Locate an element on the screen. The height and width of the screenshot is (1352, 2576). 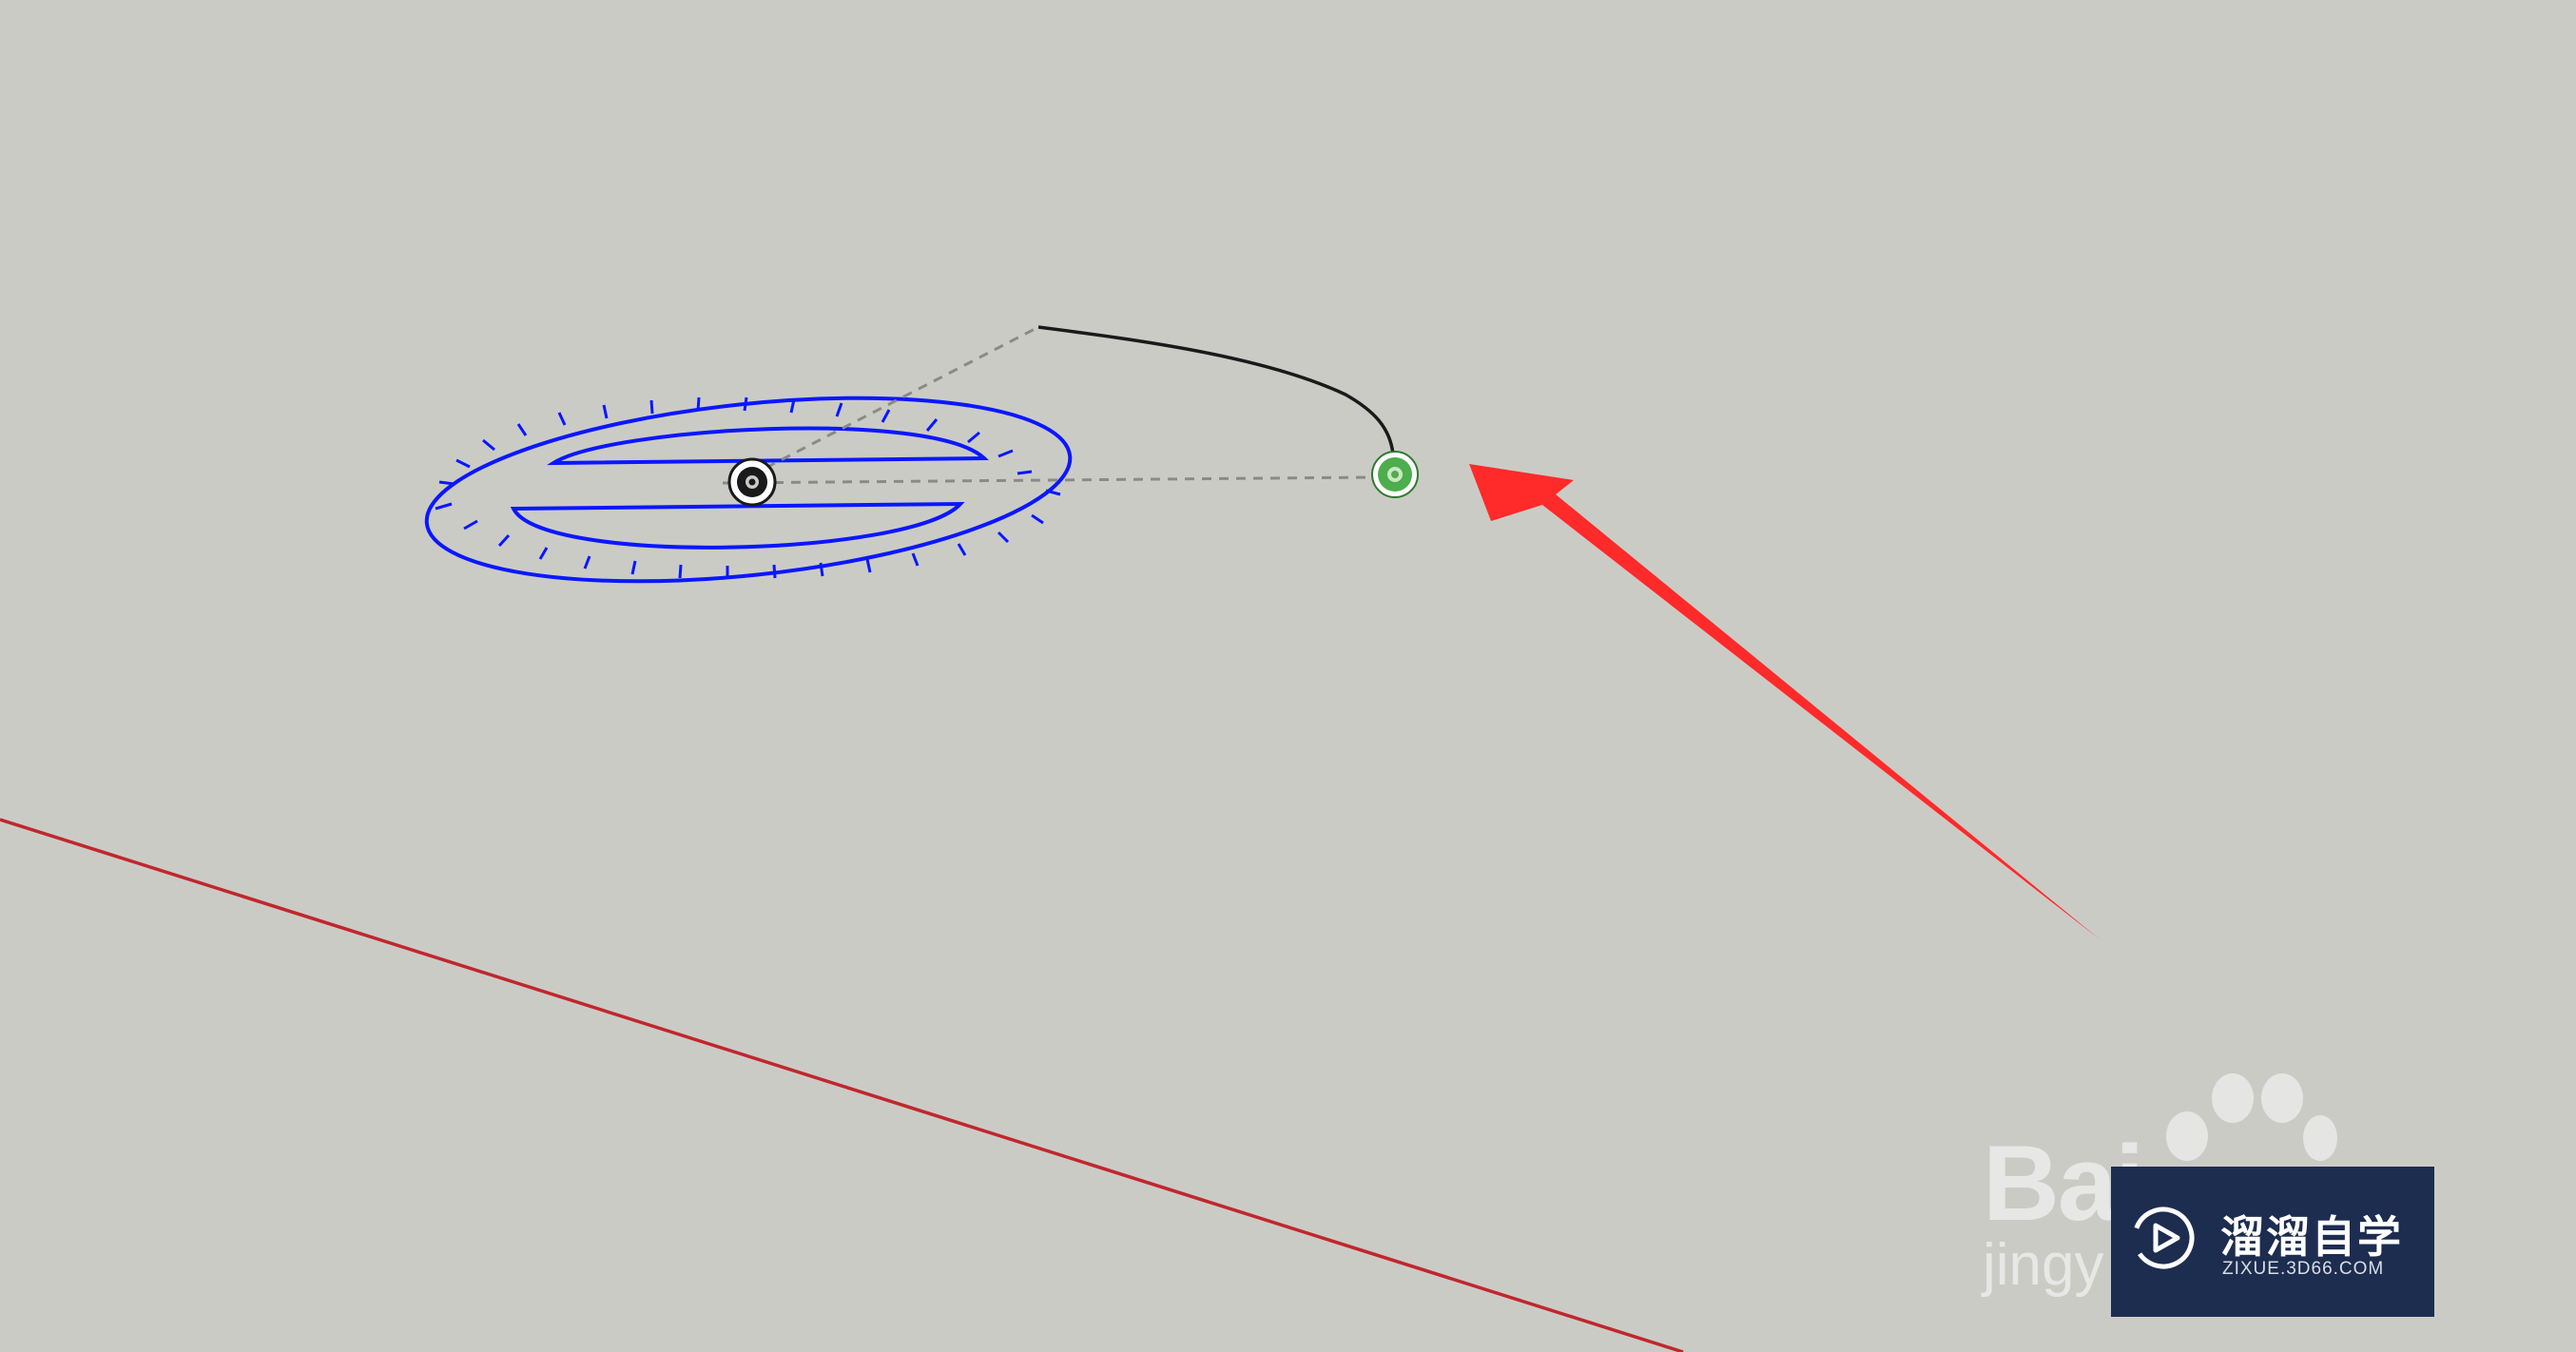
protractor-inner-lower is located at coordinates (737, 525).